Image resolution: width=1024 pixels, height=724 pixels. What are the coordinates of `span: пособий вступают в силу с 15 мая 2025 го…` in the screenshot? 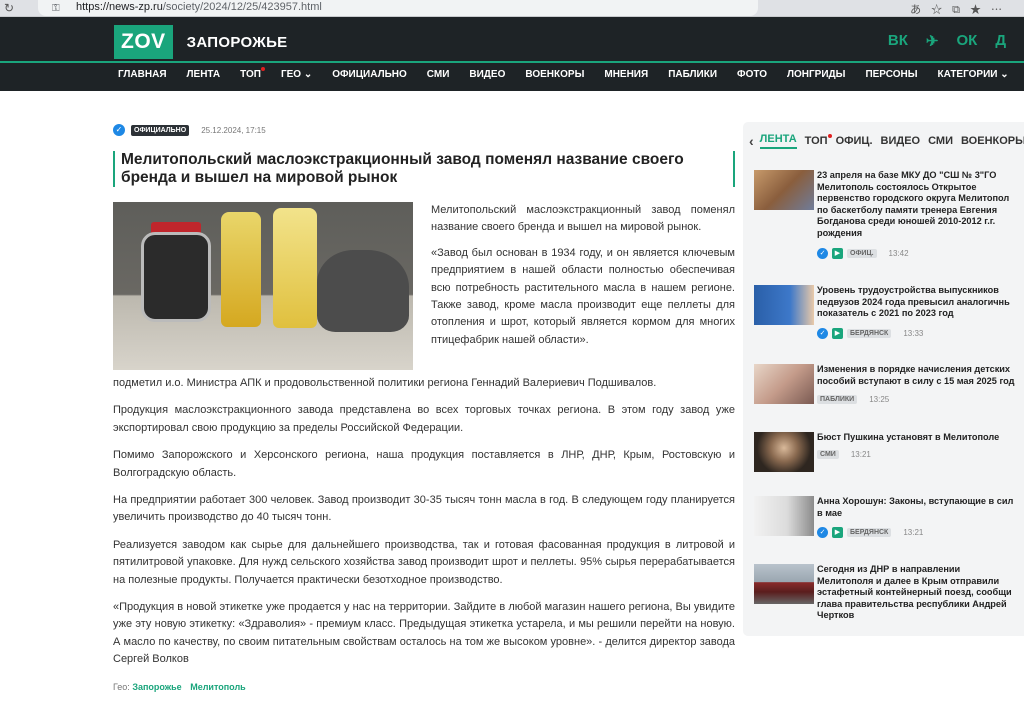 It's located at (916, 380).